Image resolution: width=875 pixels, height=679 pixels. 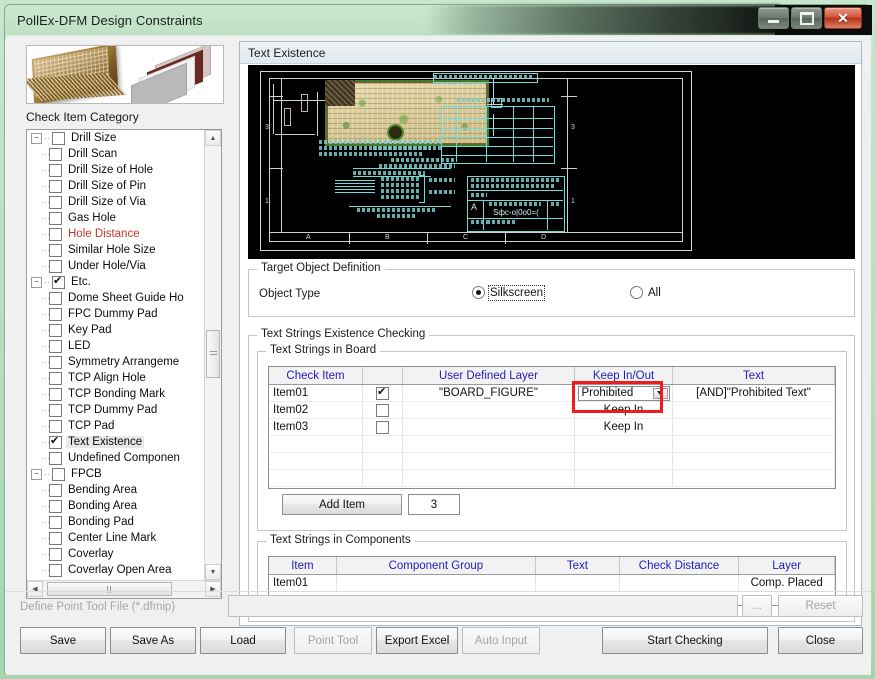 What do you see at coordinates (115, 170) in the screenshot?
I see `tree-item-drill-size-of-hole: ···· Drill Size of Hole` at bounding box center [115, 170].